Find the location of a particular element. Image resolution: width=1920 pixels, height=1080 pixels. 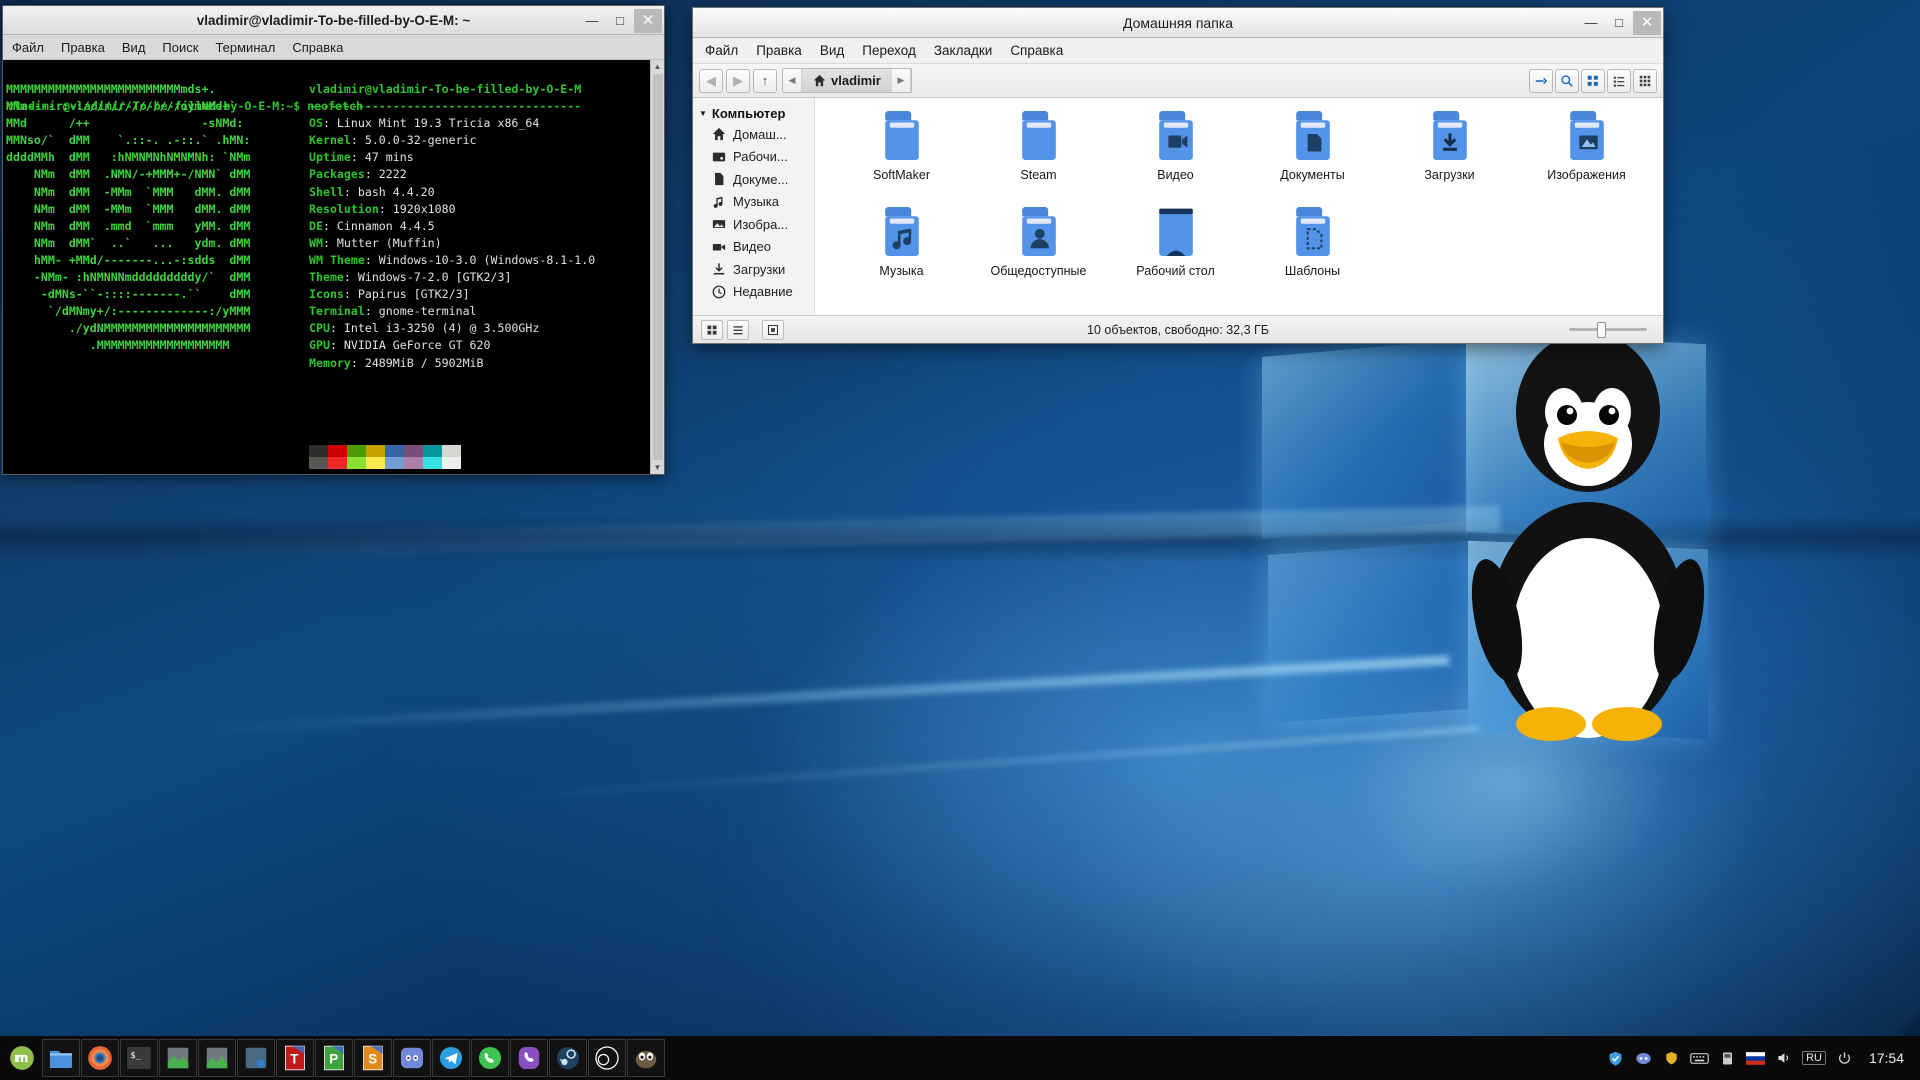

terminal-scrollbar: ▲ ▼ is located at coordinates (657, 267).